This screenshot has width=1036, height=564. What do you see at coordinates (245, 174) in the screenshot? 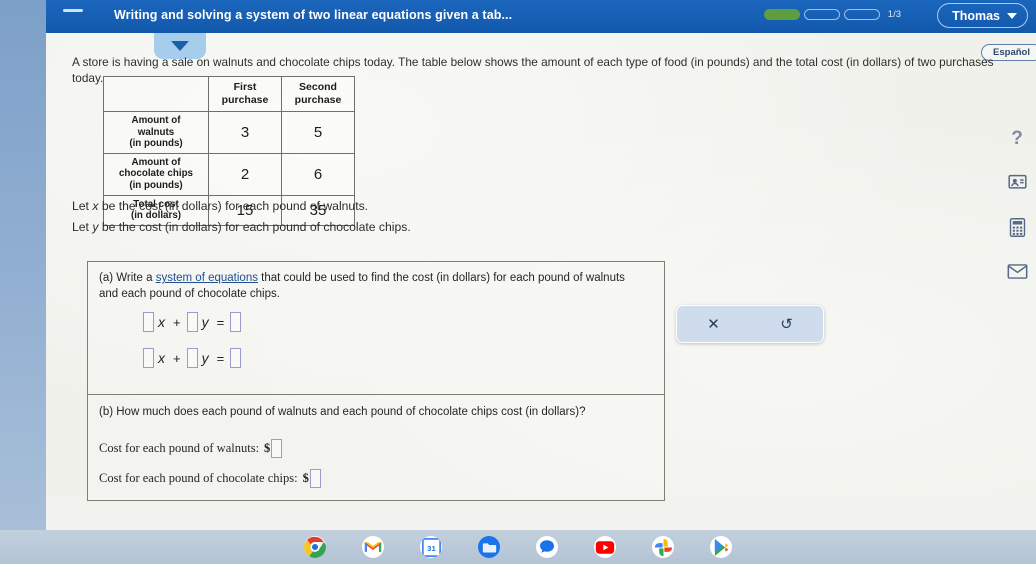
I see `cell-chips-first: 2` at bounding box center [245, 174].